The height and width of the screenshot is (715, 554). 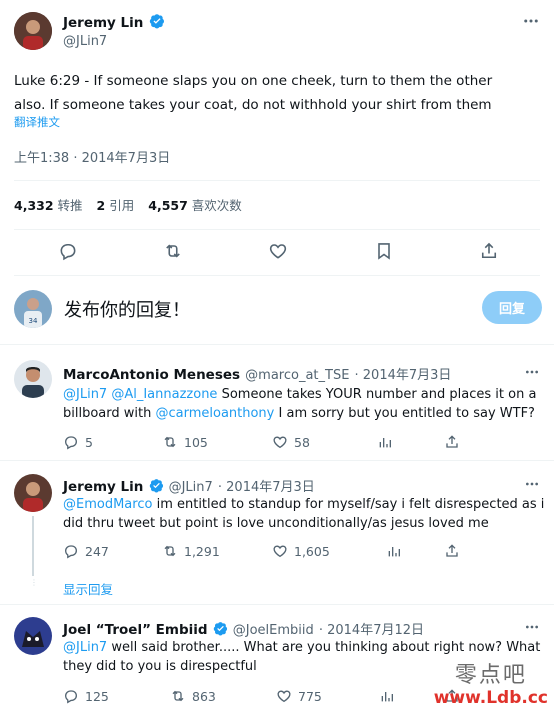 I want to click on retweet-count: 863, so click(x=204, y=696).